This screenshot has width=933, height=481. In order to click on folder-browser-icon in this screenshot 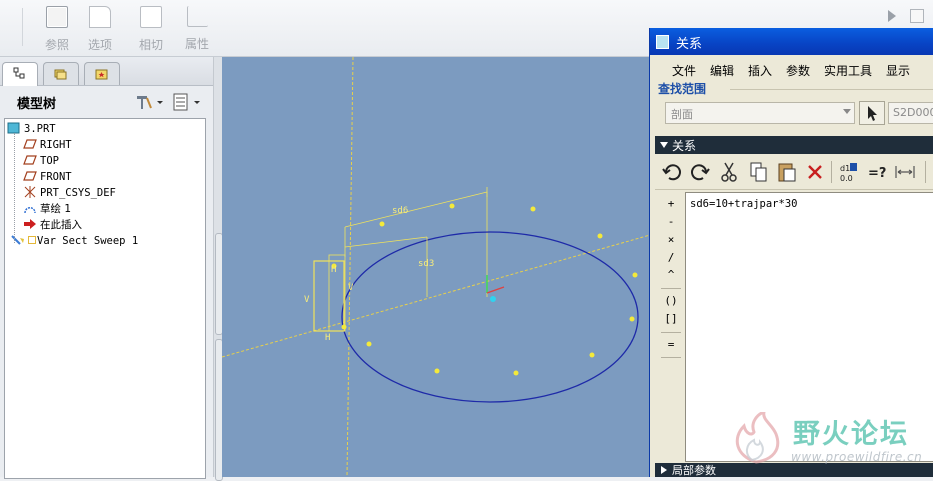, I will do `click(60, 74)`.